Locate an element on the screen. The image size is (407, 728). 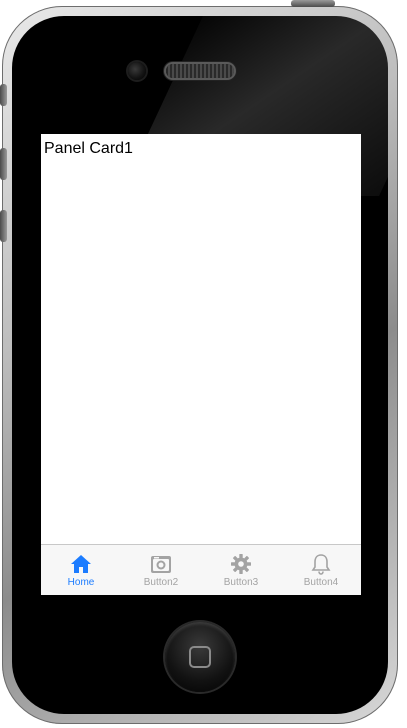
earpiece-speaker is located at coordinates (200, 71).